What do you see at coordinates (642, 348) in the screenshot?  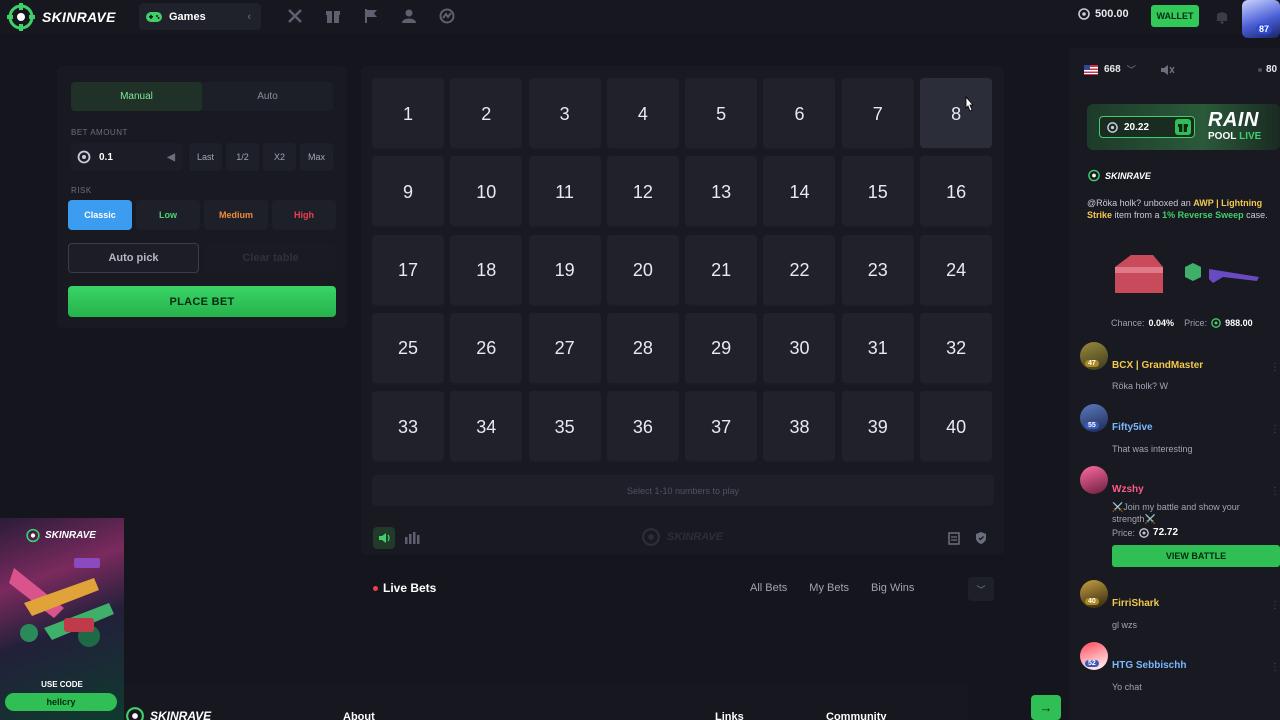 I see `number-cell: 28` at bounding box center [642, 348].